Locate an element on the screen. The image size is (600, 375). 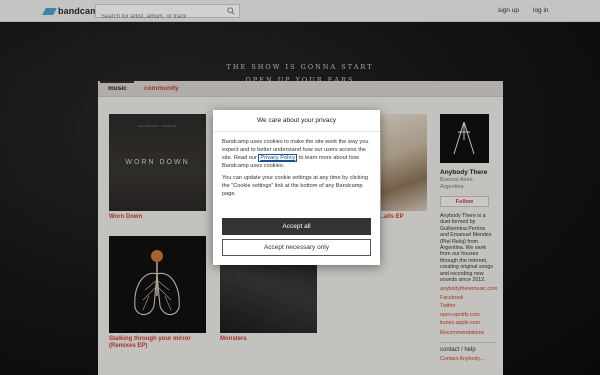
dialog-title: We care about your privacy is located at coordinates (296, 121).